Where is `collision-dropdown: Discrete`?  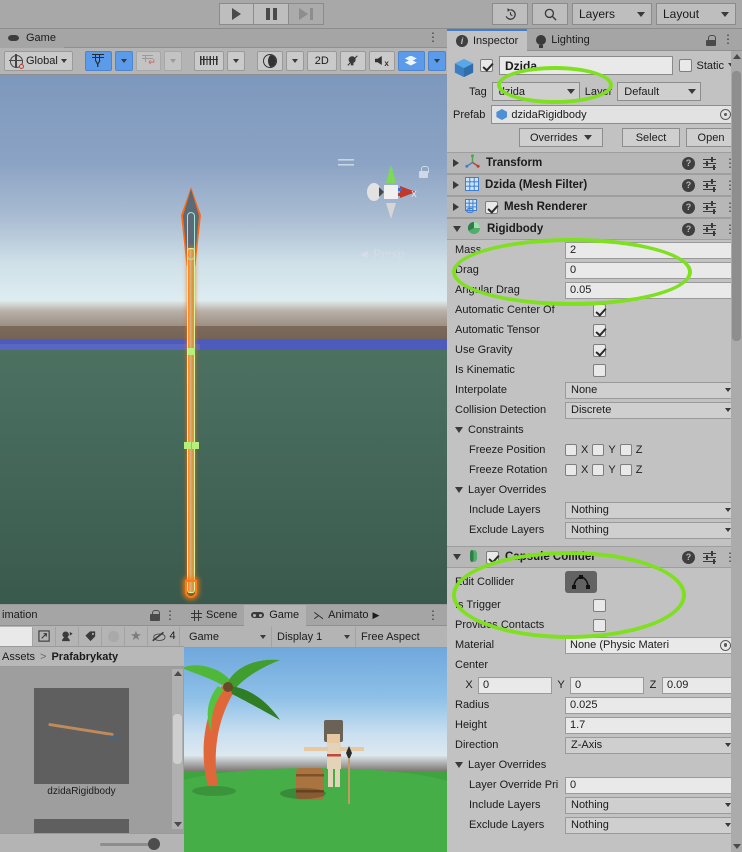
collision-dropdown: Discrete is located at coordinates (650, 410).